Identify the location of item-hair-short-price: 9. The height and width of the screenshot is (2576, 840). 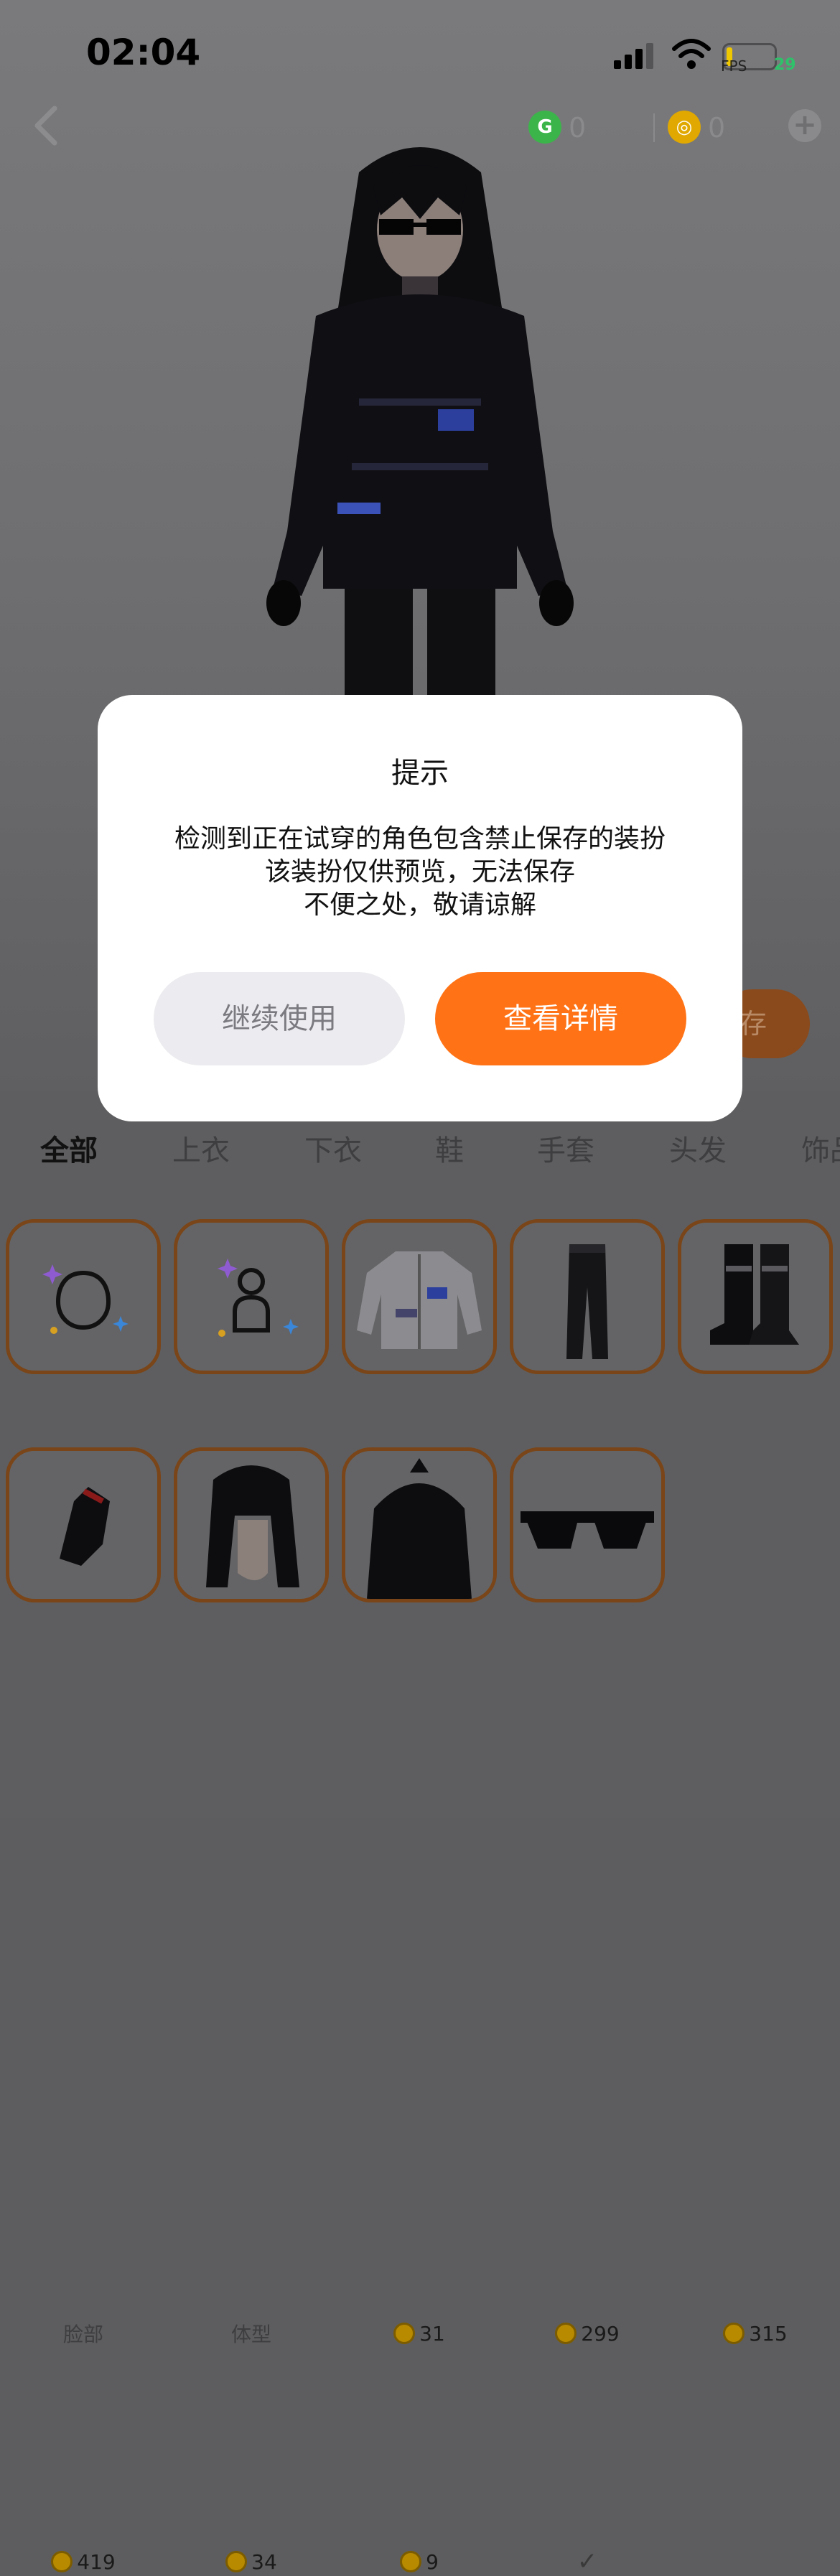
(419, 2561).